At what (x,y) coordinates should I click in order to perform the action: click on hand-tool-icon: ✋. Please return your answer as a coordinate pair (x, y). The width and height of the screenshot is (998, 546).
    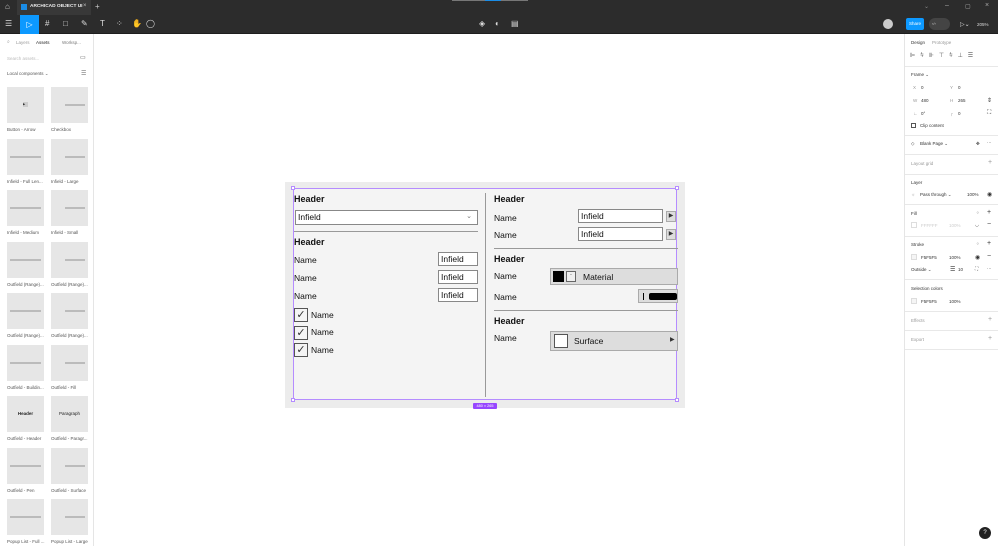
    Looking at the image, I should click on (137, 23).